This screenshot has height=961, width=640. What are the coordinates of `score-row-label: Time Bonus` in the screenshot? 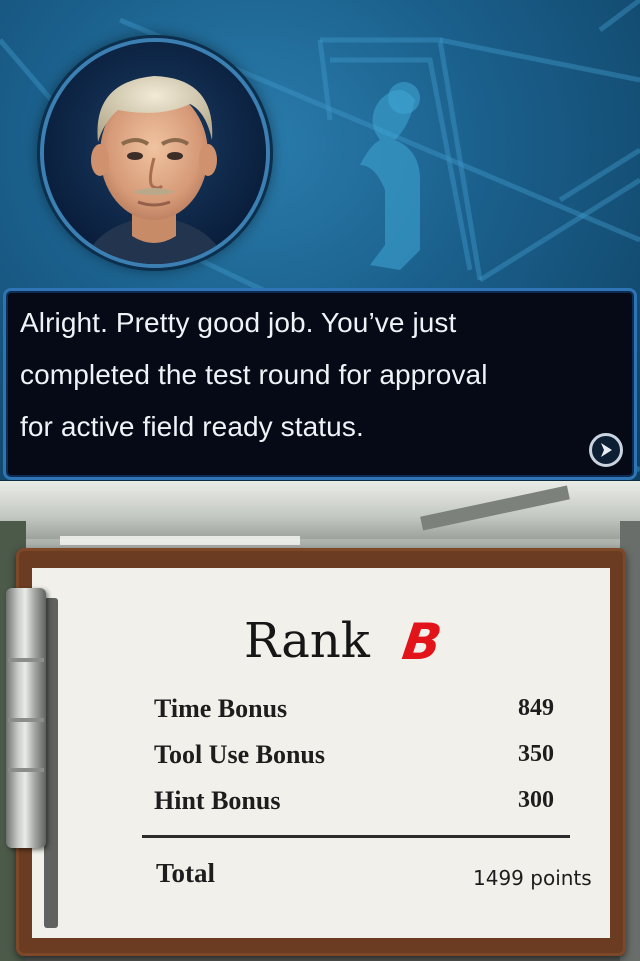 It's located at (221, 708).